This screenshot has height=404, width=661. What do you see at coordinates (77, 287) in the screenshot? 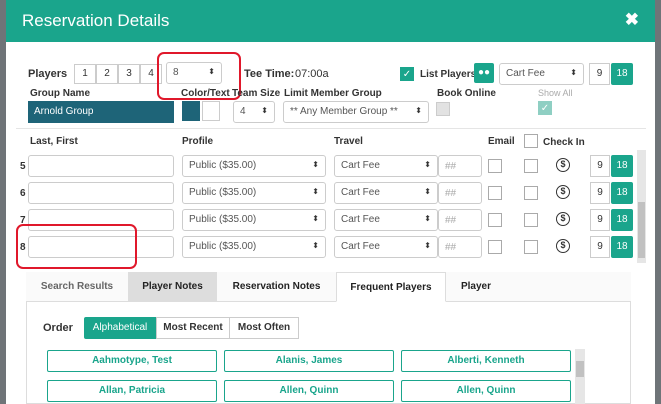
I see `tab-search-results: Search Results` at bounding box center [77, 287].